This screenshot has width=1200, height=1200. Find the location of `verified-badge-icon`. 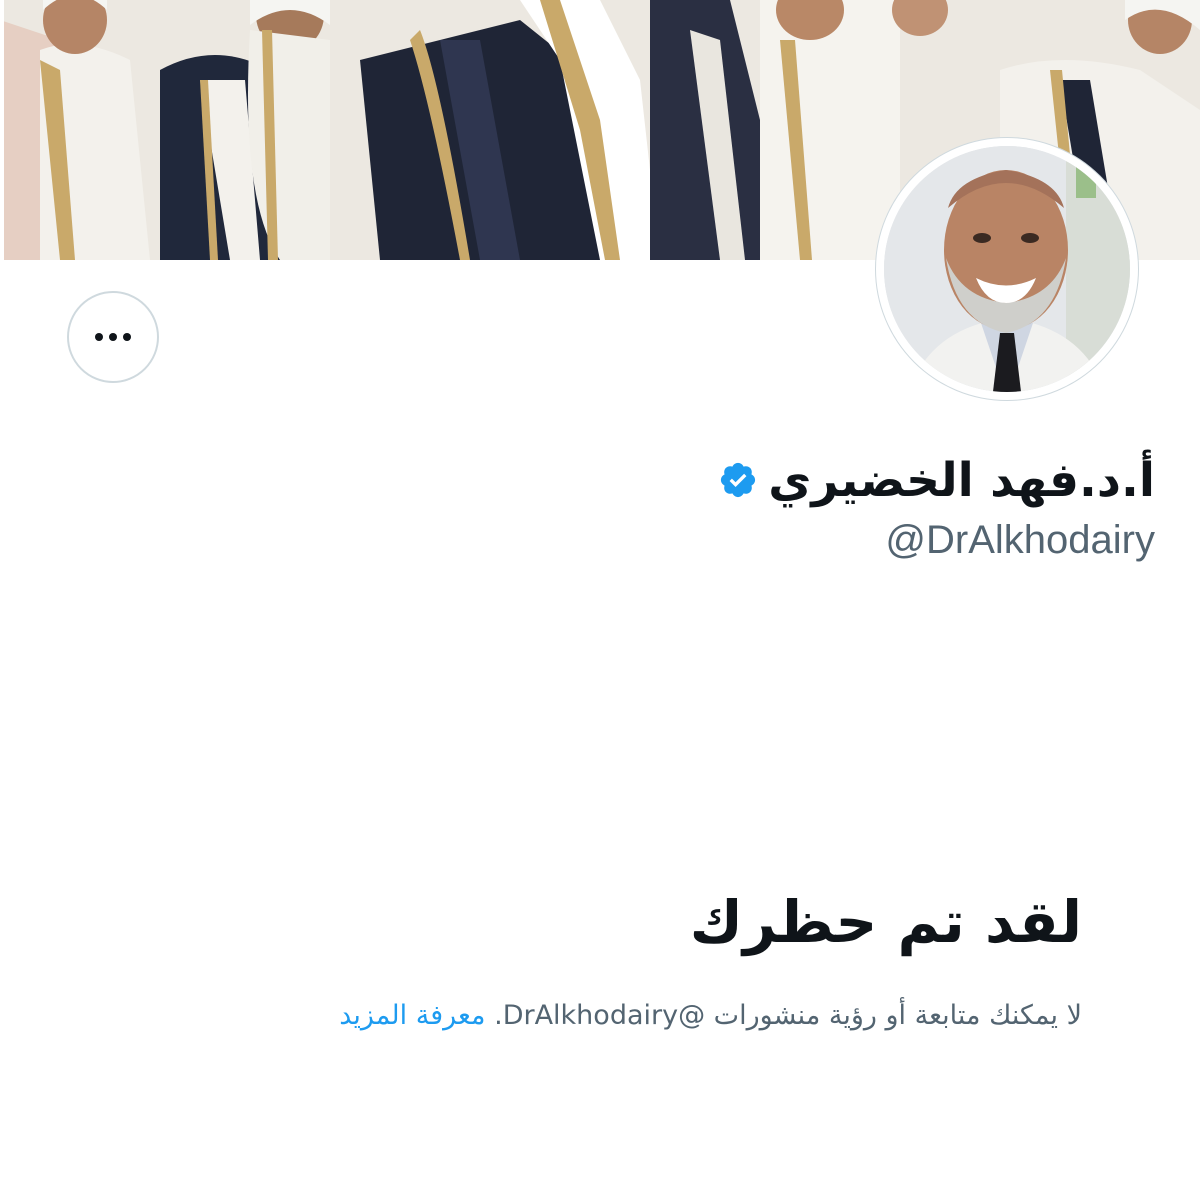

verified-badge-icon is located at coordinates (738, 480).